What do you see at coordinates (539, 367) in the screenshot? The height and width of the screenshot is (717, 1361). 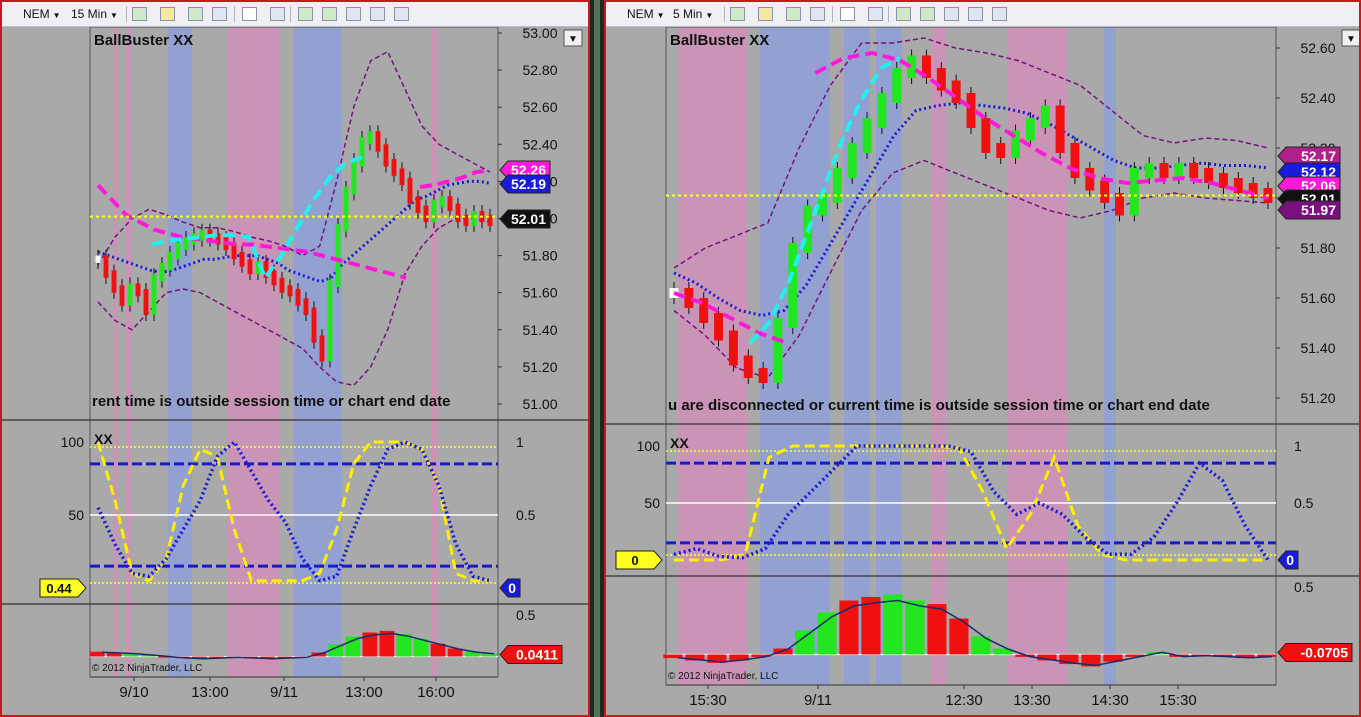 I see `price-tick-label: 51.20` at bounding box center [539, 367].